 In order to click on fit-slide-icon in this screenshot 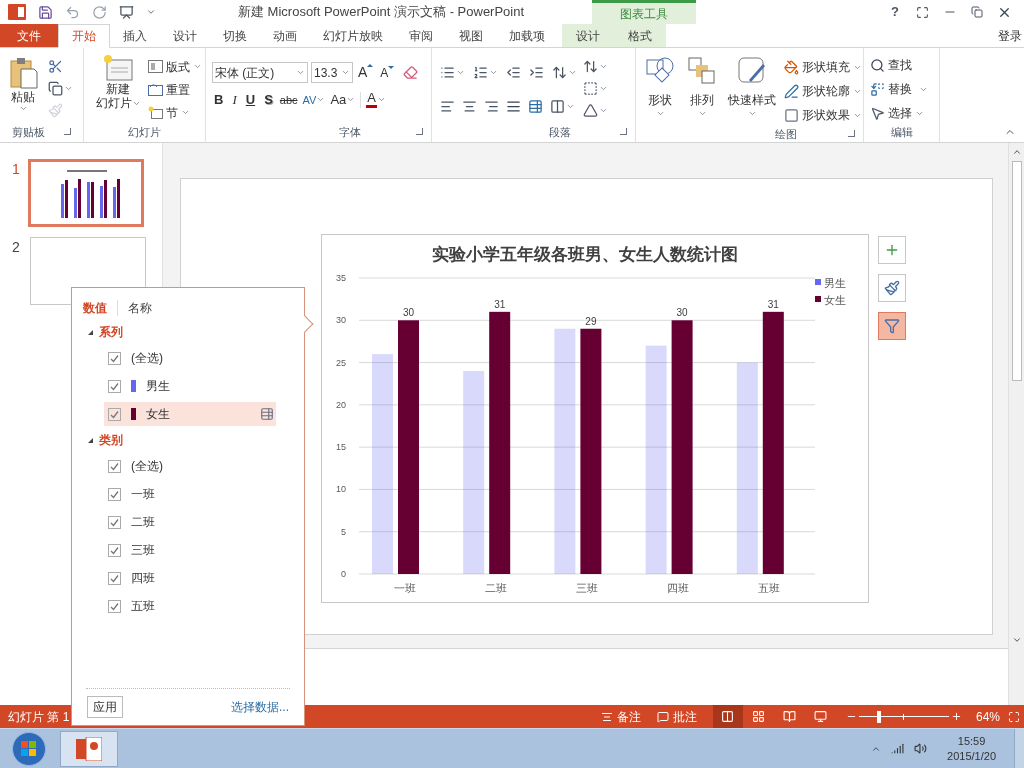, I will do `click(1014, 716)`.